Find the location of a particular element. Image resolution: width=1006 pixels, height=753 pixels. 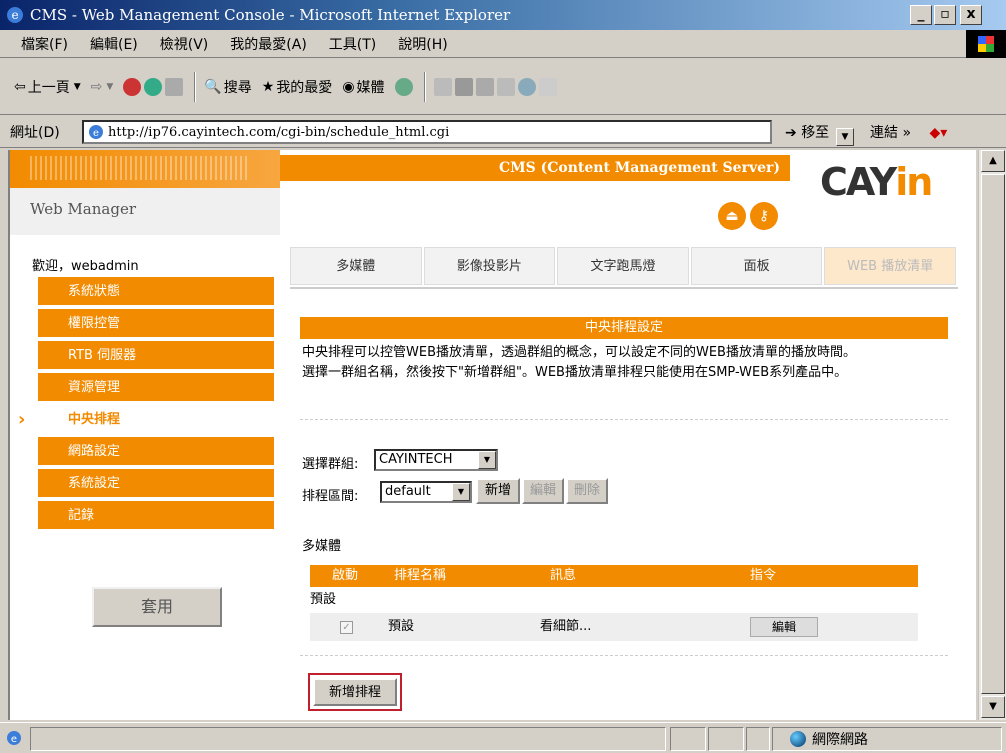

refresh-icon is located at coordinates (153, 86).